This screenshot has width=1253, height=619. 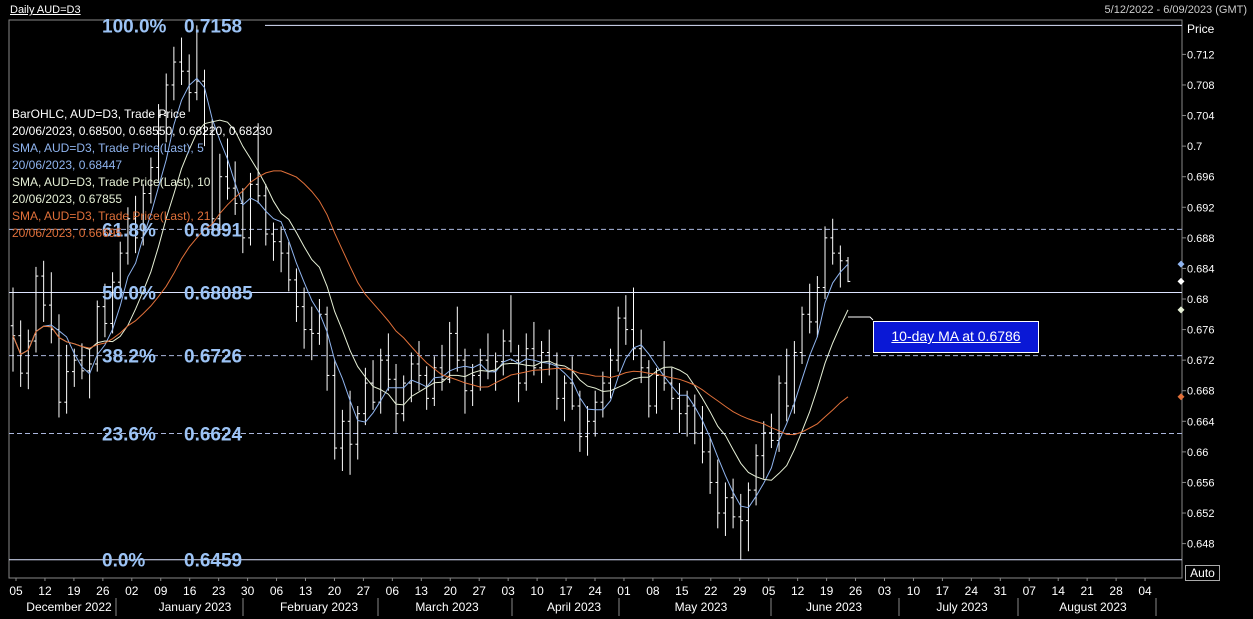 I want to click on y-tick-label: 0.712, so click(x=1201, y=55).